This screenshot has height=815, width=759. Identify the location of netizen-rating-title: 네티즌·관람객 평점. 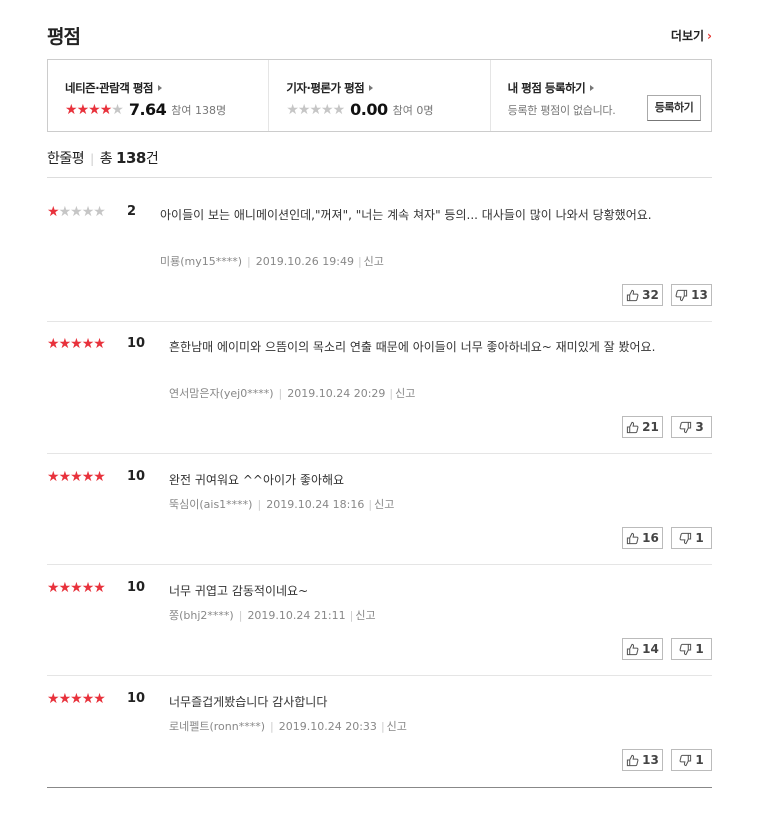
(166, 88).